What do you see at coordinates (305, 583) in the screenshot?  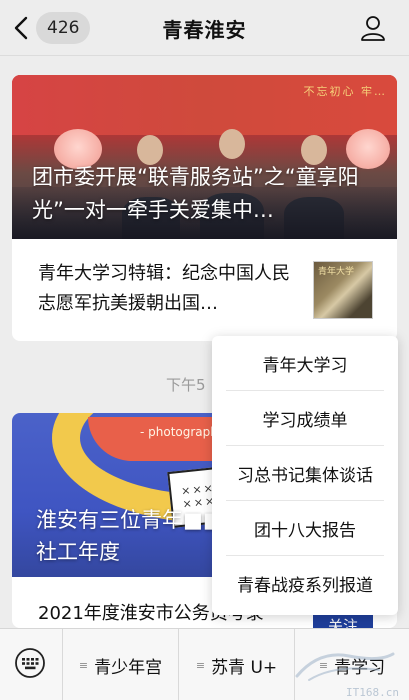 I see `menu-item: 青春战疫系列报道` at bounding box center [305, 583].